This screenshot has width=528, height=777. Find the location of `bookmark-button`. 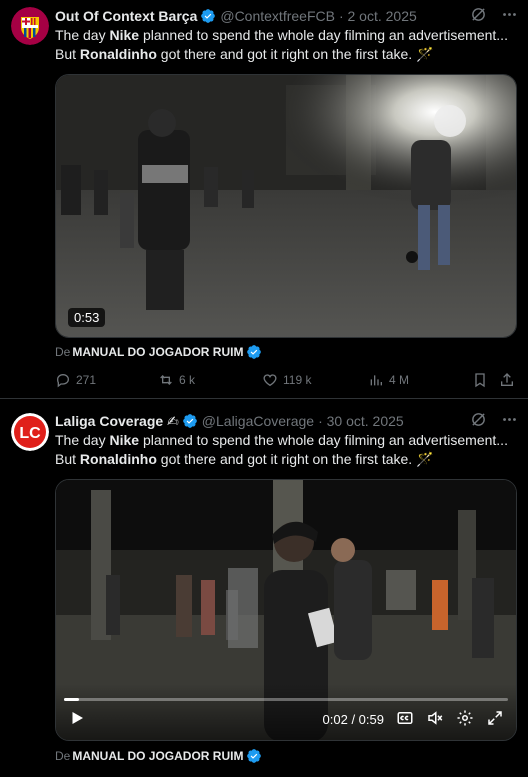

bookmark-button is located at coordinates (480, 380).